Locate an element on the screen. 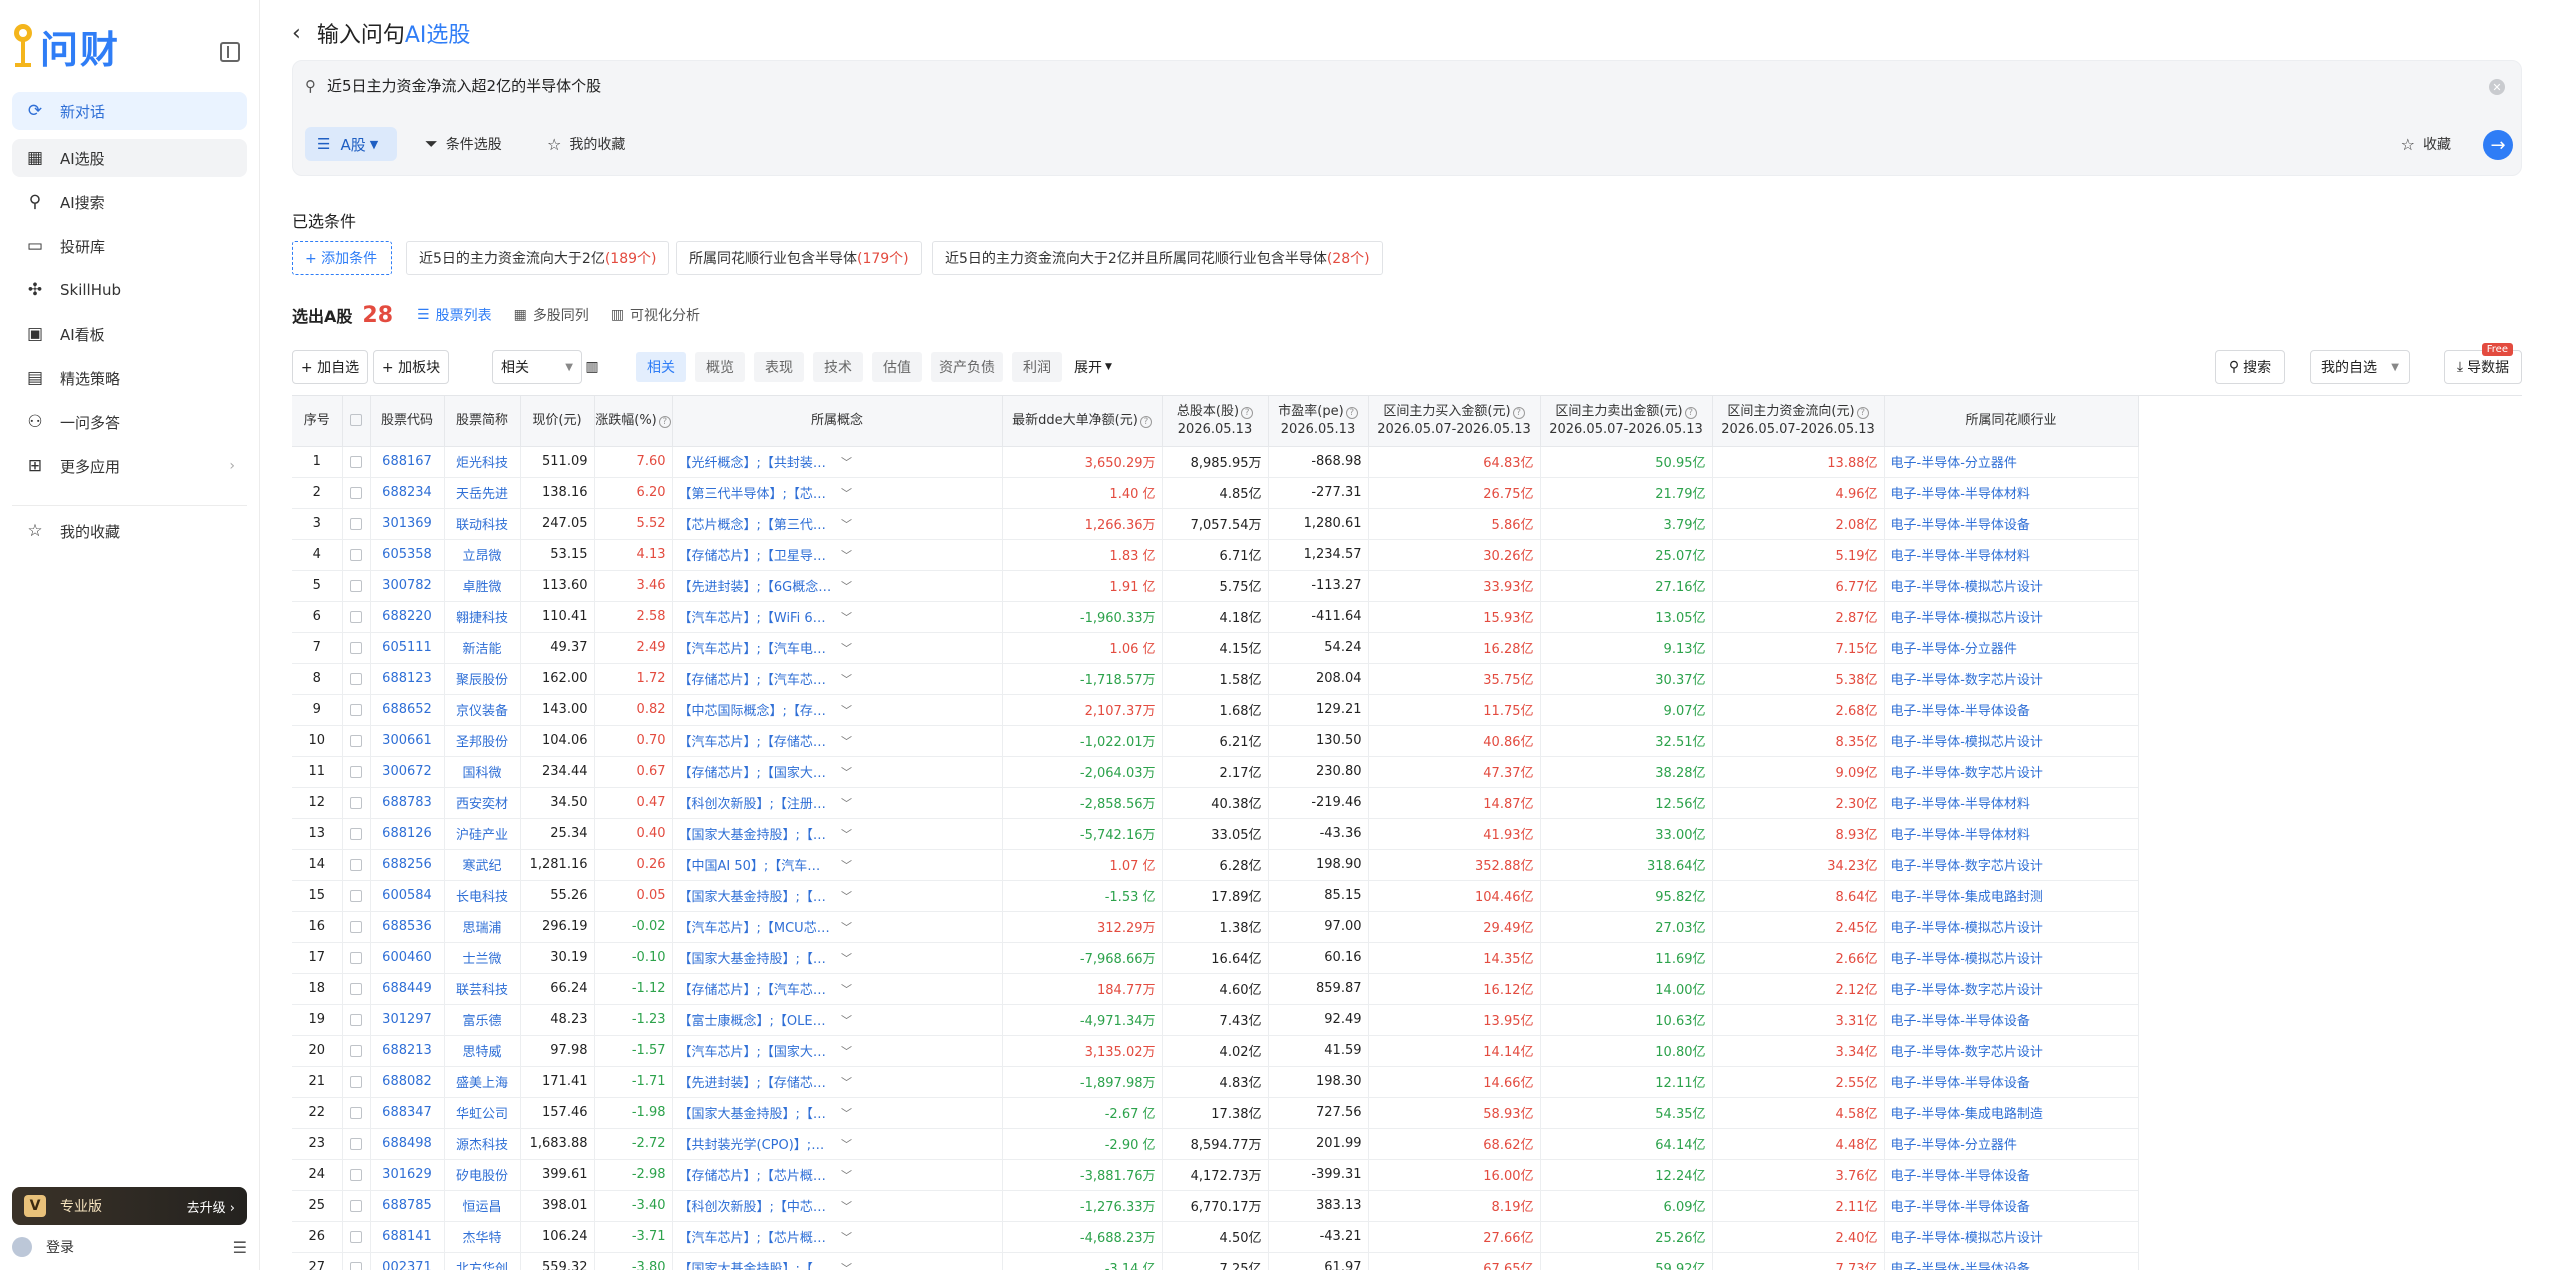 The height and width of the screenshot is (1270, 2560). stock-code: 688213 is located at coordinates (407, 1051).